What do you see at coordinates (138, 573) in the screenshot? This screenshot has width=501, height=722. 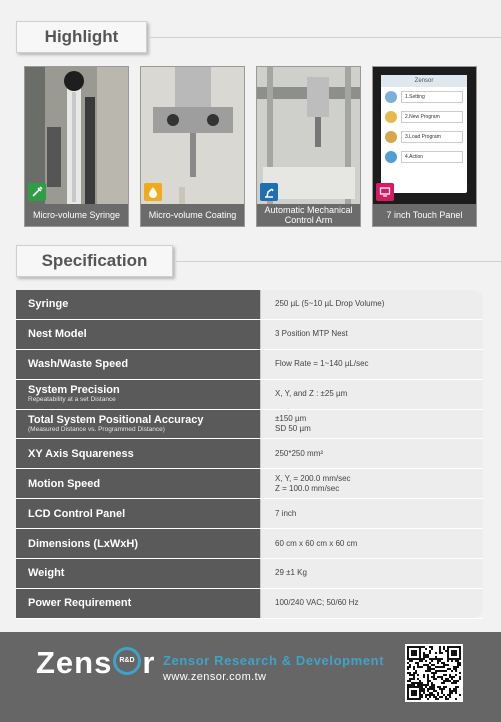 I see `spec-label: Weight` at bounding box center [138, 573].